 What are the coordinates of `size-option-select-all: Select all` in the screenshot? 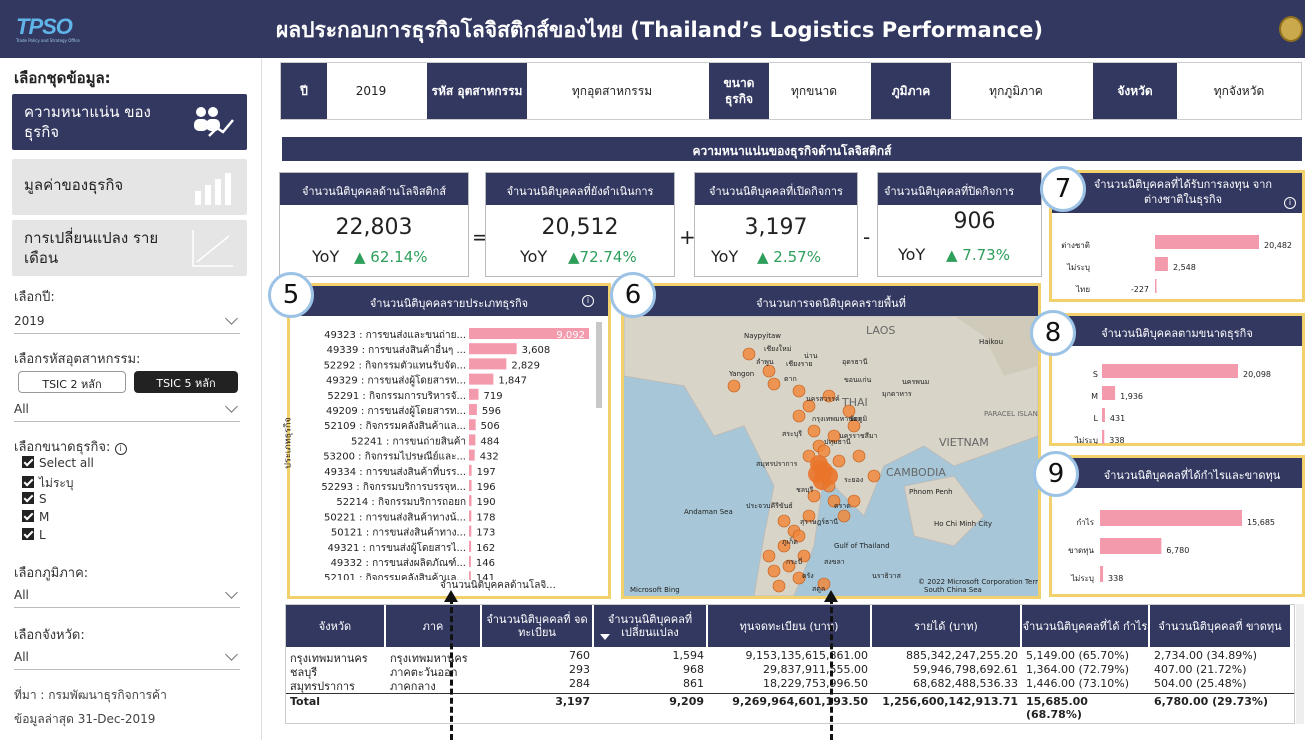 It's located at (58, 463).